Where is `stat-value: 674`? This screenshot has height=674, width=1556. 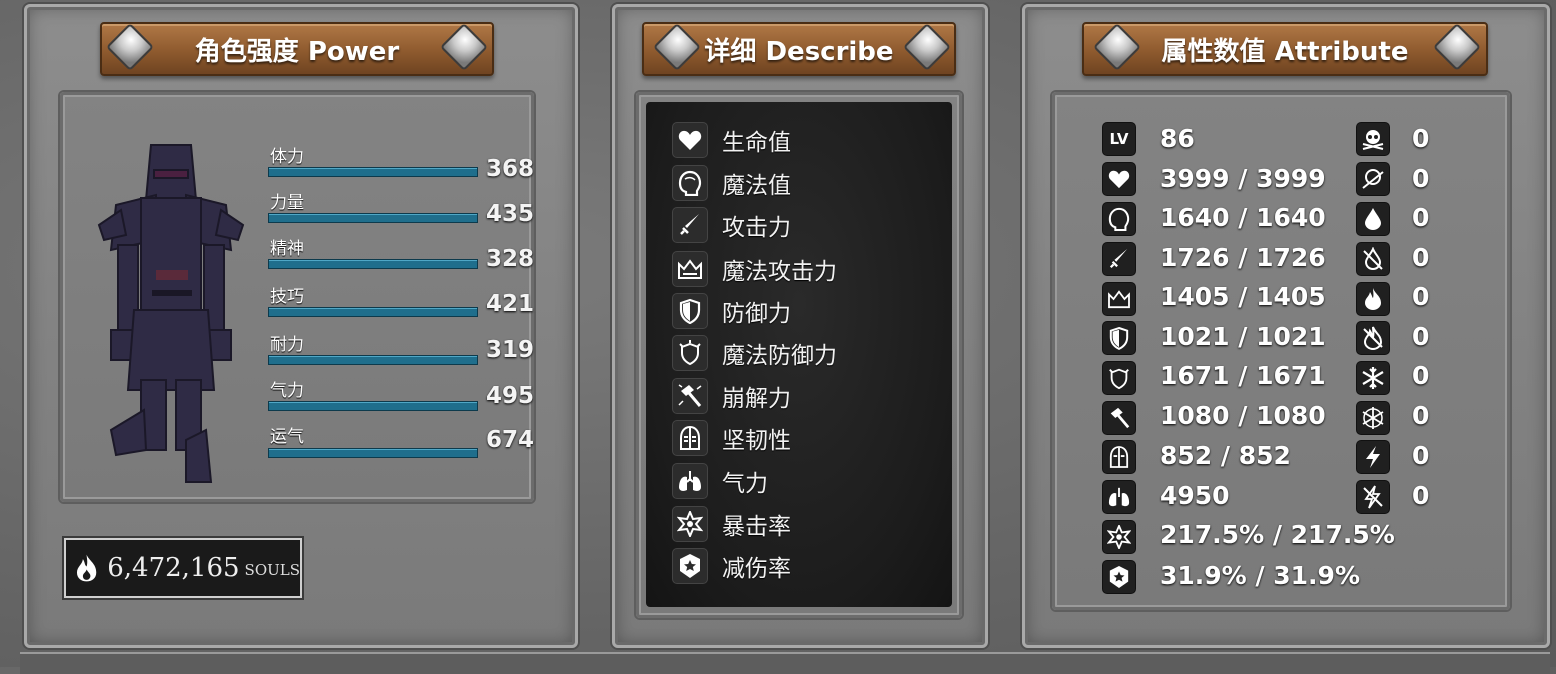
stat-value: 674 is located at coordinates (510, 440).